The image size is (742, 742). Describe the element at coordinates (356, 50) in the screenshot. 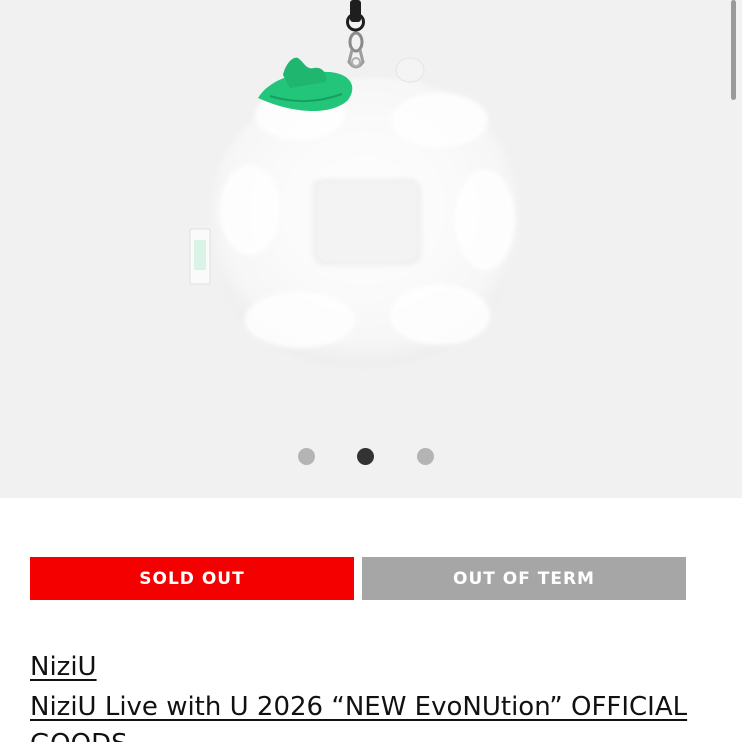

I see `metal-clasp` at that location.